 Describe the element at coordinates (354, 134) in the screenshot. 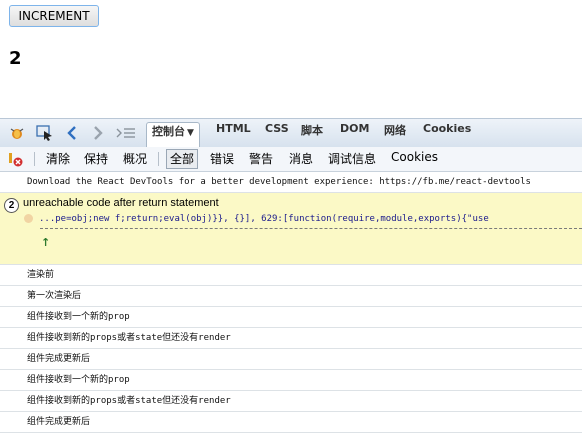

I see `tab-dom: DOM` at that location.